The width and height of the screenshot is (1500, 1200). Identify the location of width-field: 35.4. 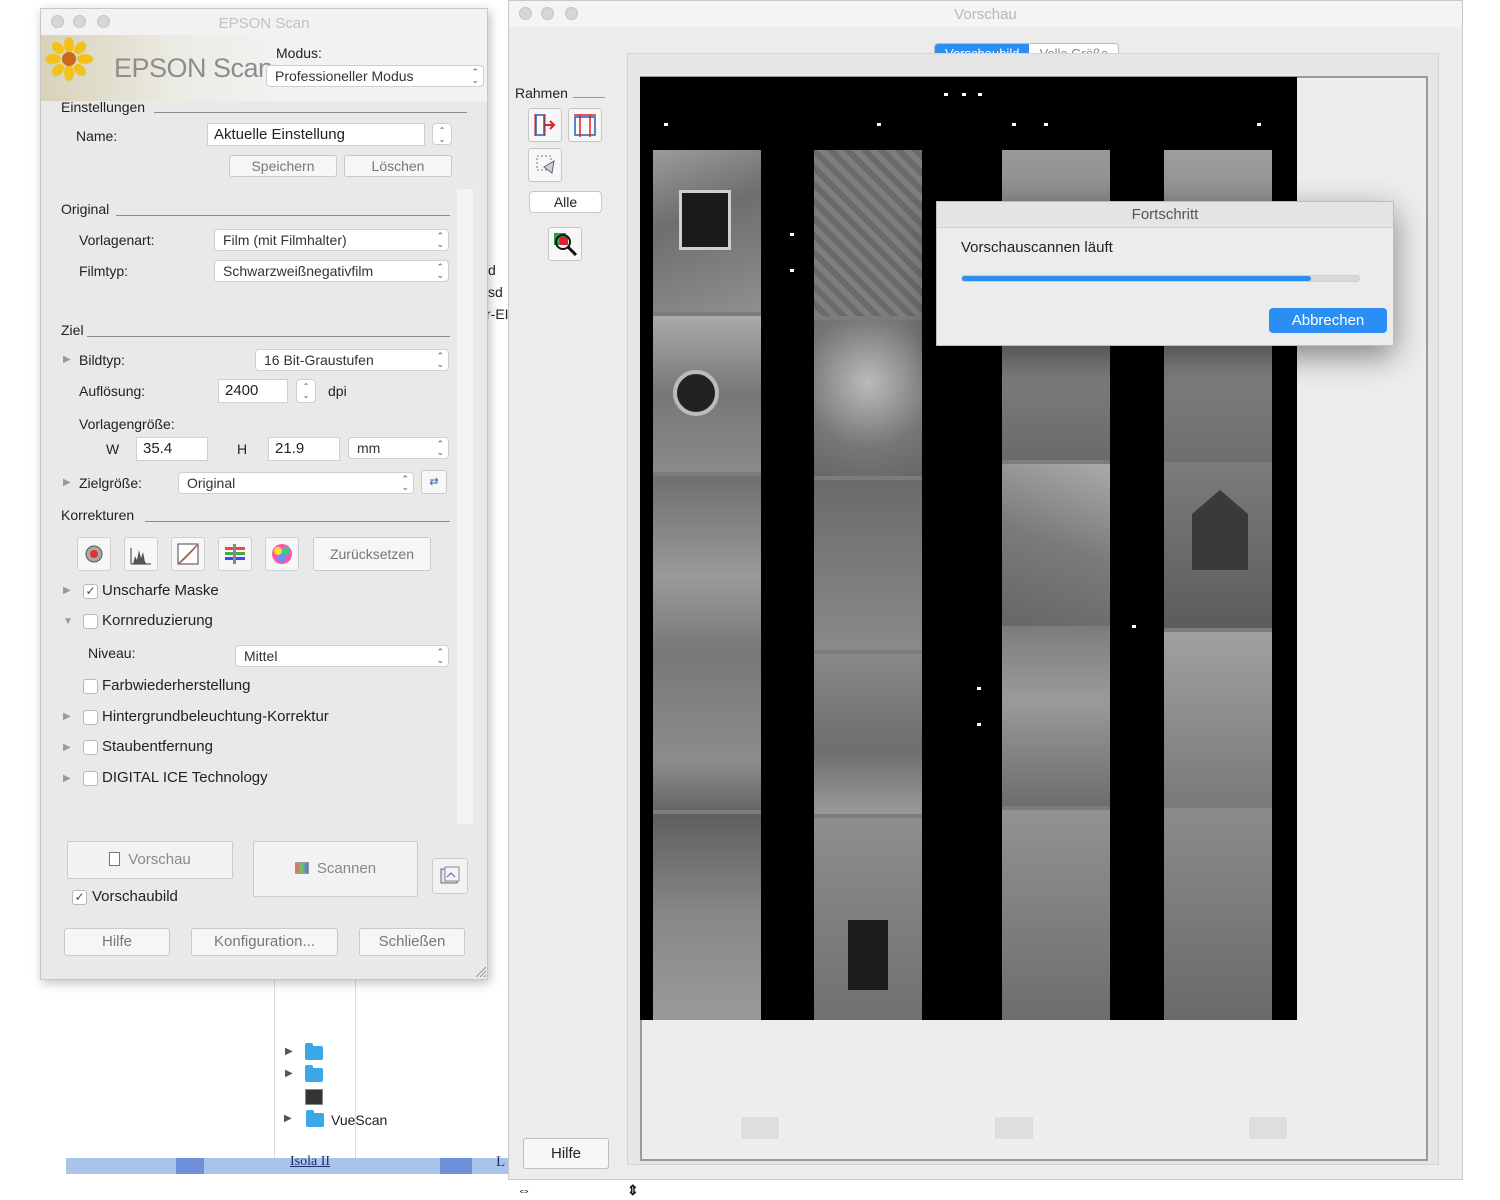
(172, 449).